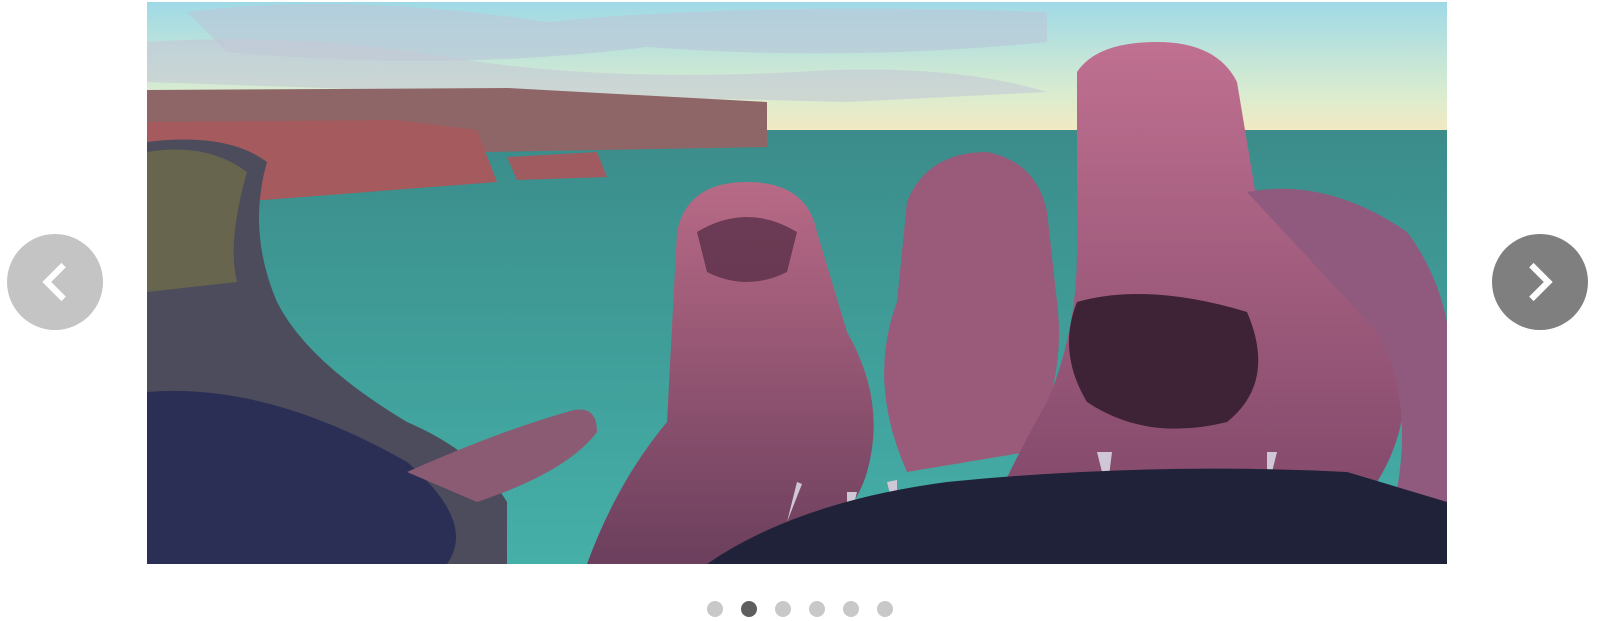 The width and height of the screenshot is (1600, 621). I want to click on slide-pagination, so click(800, 609).